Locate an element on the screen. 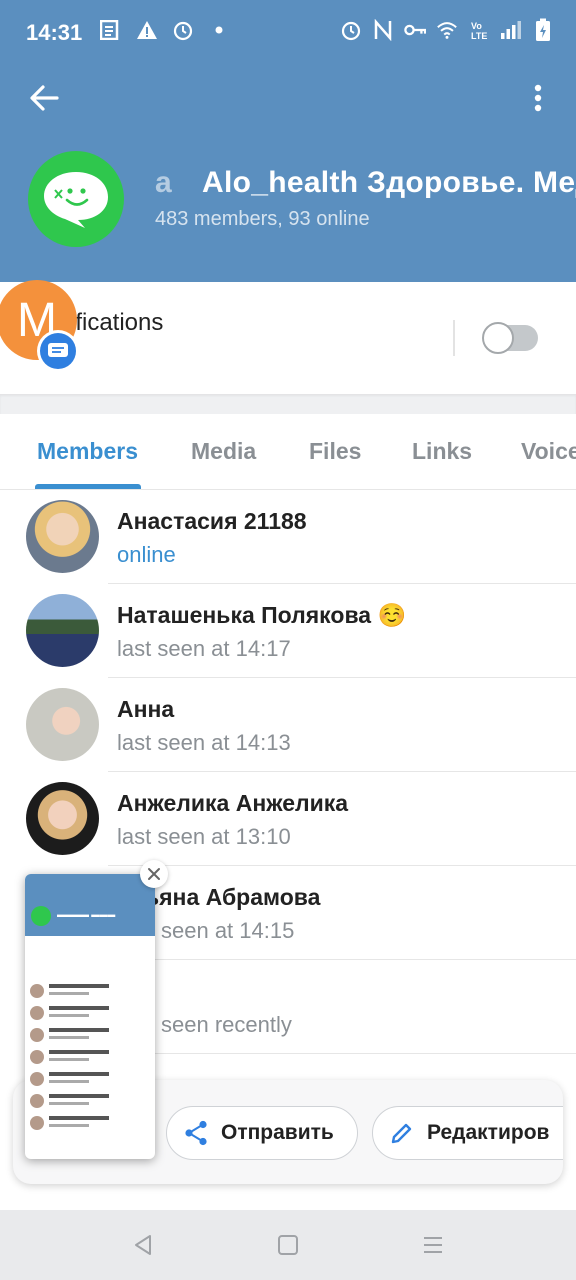  send-button-label: Отправить is located at coordinates (277, 1132).